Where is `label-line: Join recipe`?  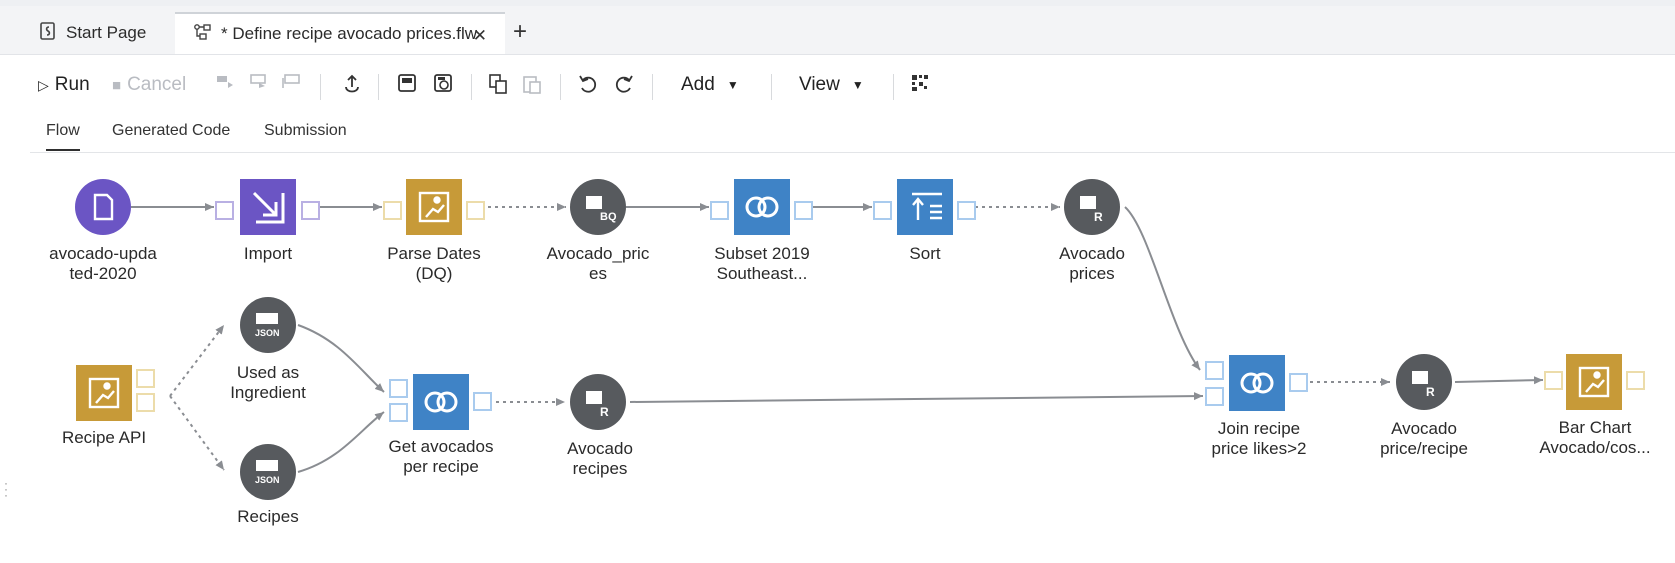 label-line: Join recipe is located at coordinates (1259, 428).